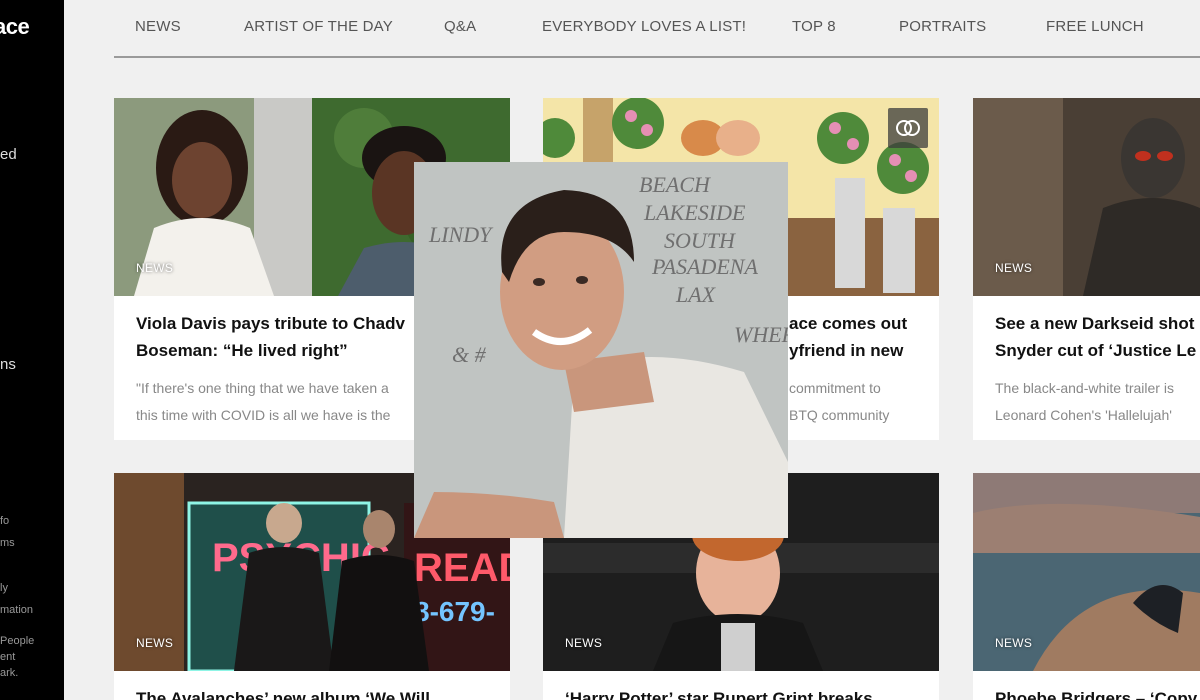 This screenshot has height=700, width=1200. Describe the element at coordinates (942, 26) in the screenshot. I see `nav-portraits: PORTRAITS` at that location.